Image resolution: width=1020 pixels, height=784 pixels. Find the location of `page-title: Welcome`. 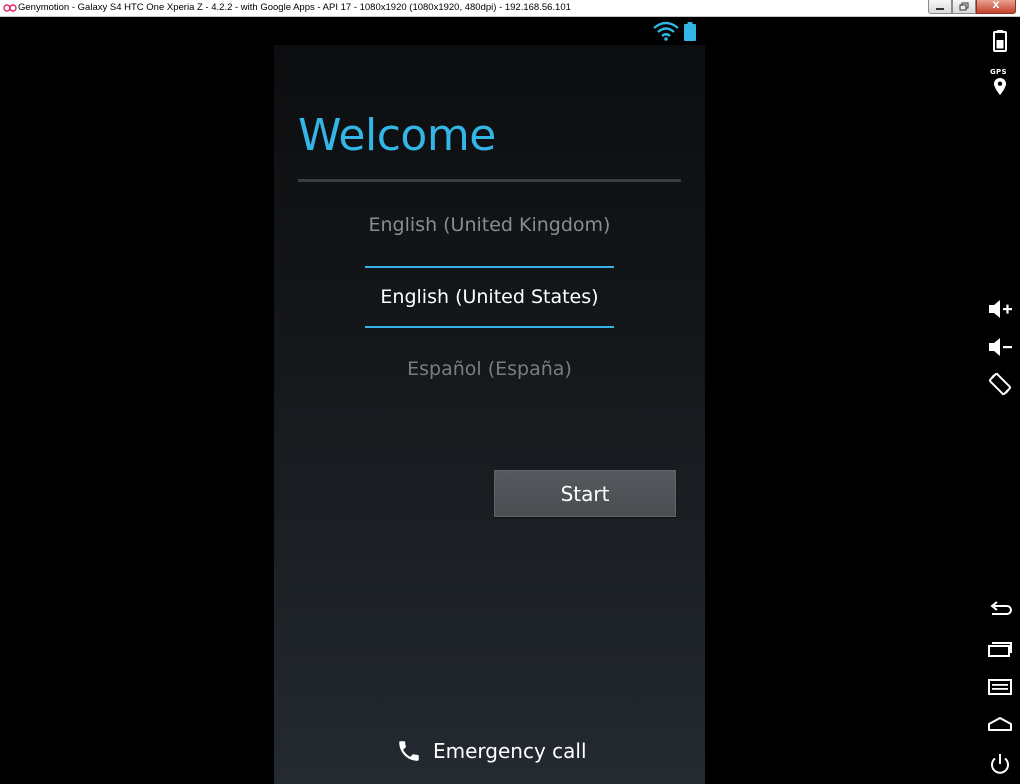

page-title: Welcome is located at coordinates (397, 135).